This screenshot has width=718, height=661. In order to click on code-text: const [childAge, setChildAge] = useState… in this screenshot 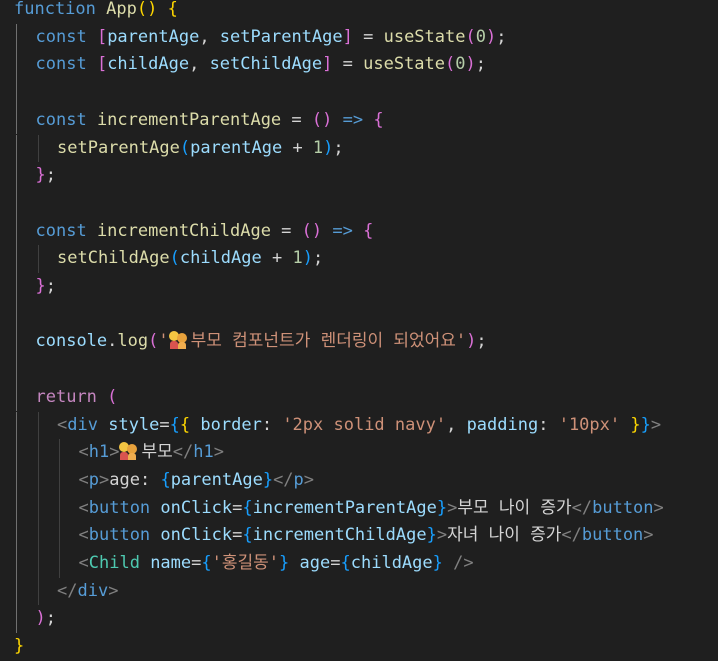, I will do `click(261, 65)`.